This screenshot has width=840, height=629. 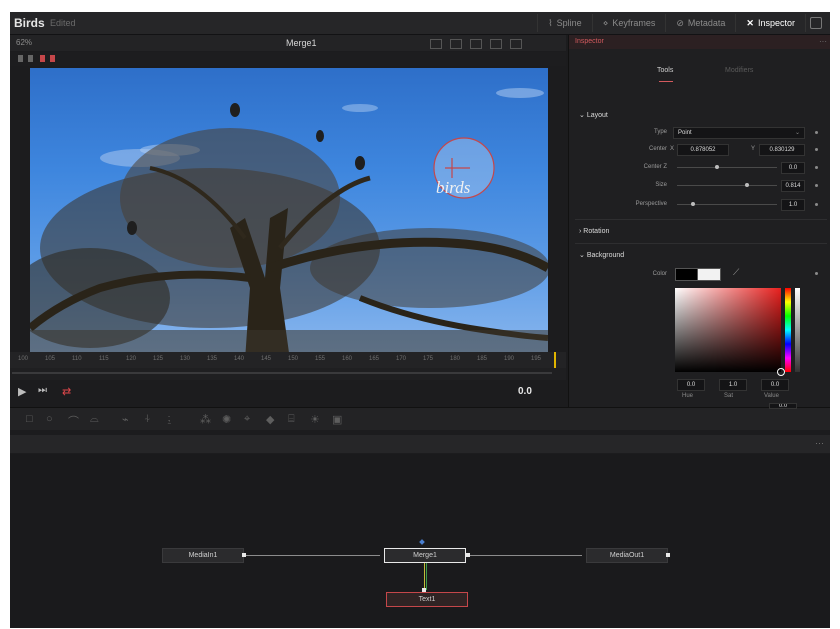 What do you see at coordinates (282, 373) in the screenshot?
I see `timeline-range-bar` at bounding box center [282, 373].